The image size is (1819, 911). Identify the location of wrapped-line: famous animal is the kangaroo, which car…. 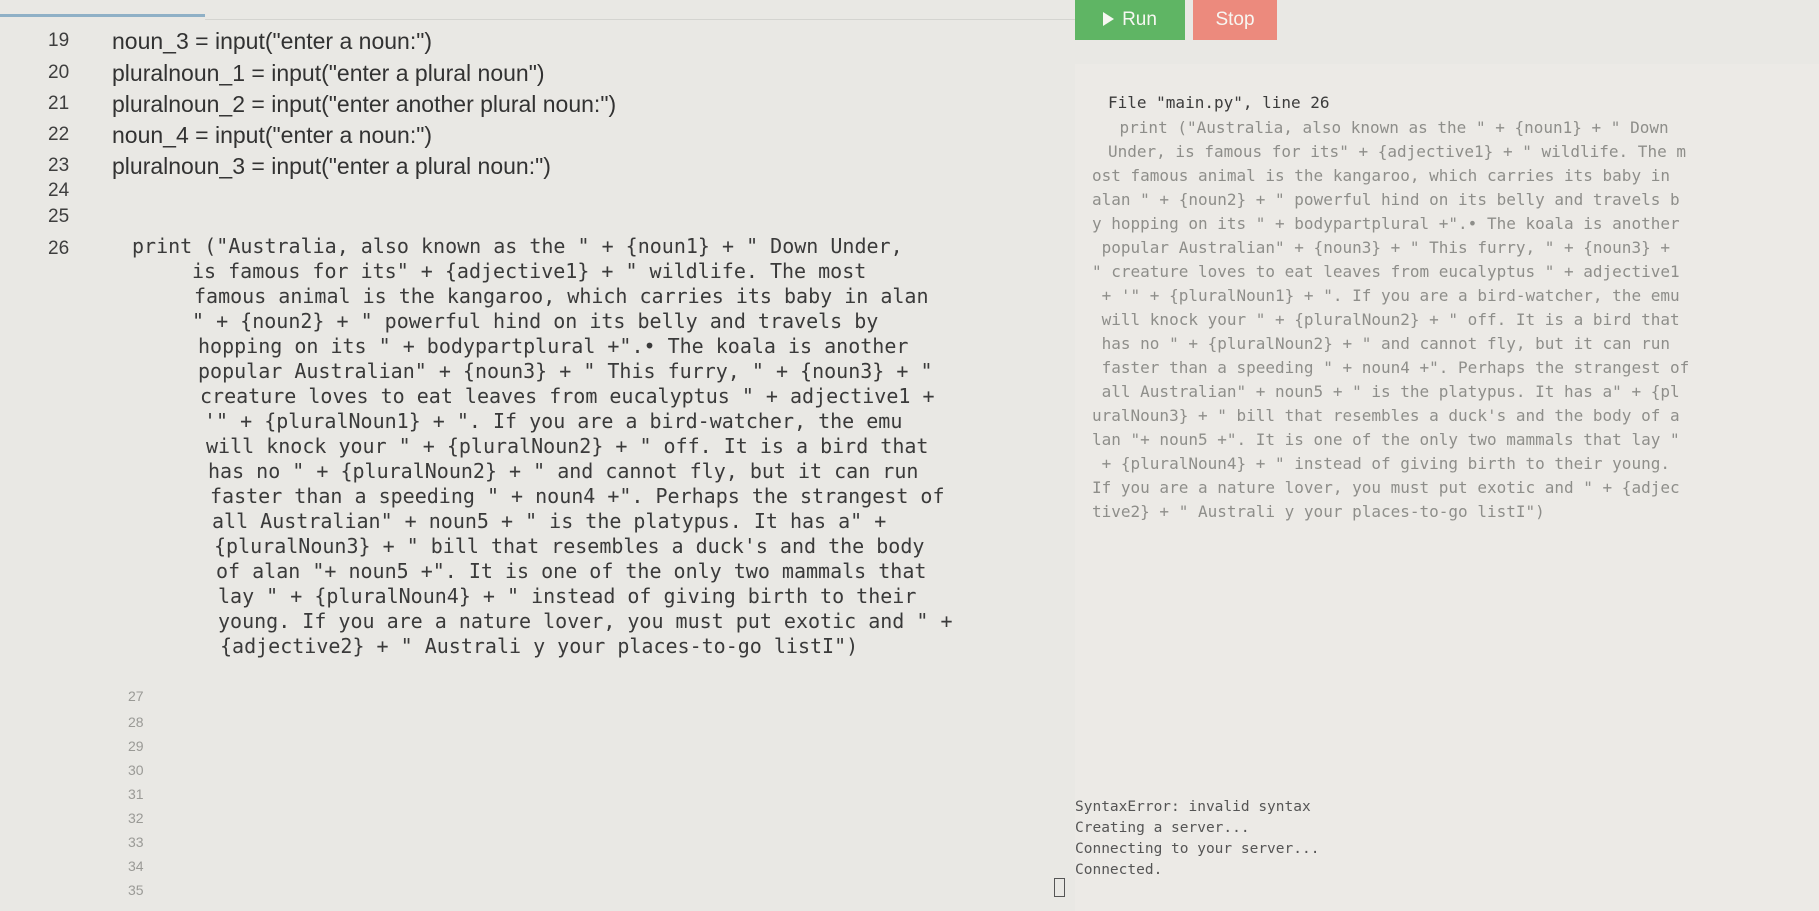
(561, 296).